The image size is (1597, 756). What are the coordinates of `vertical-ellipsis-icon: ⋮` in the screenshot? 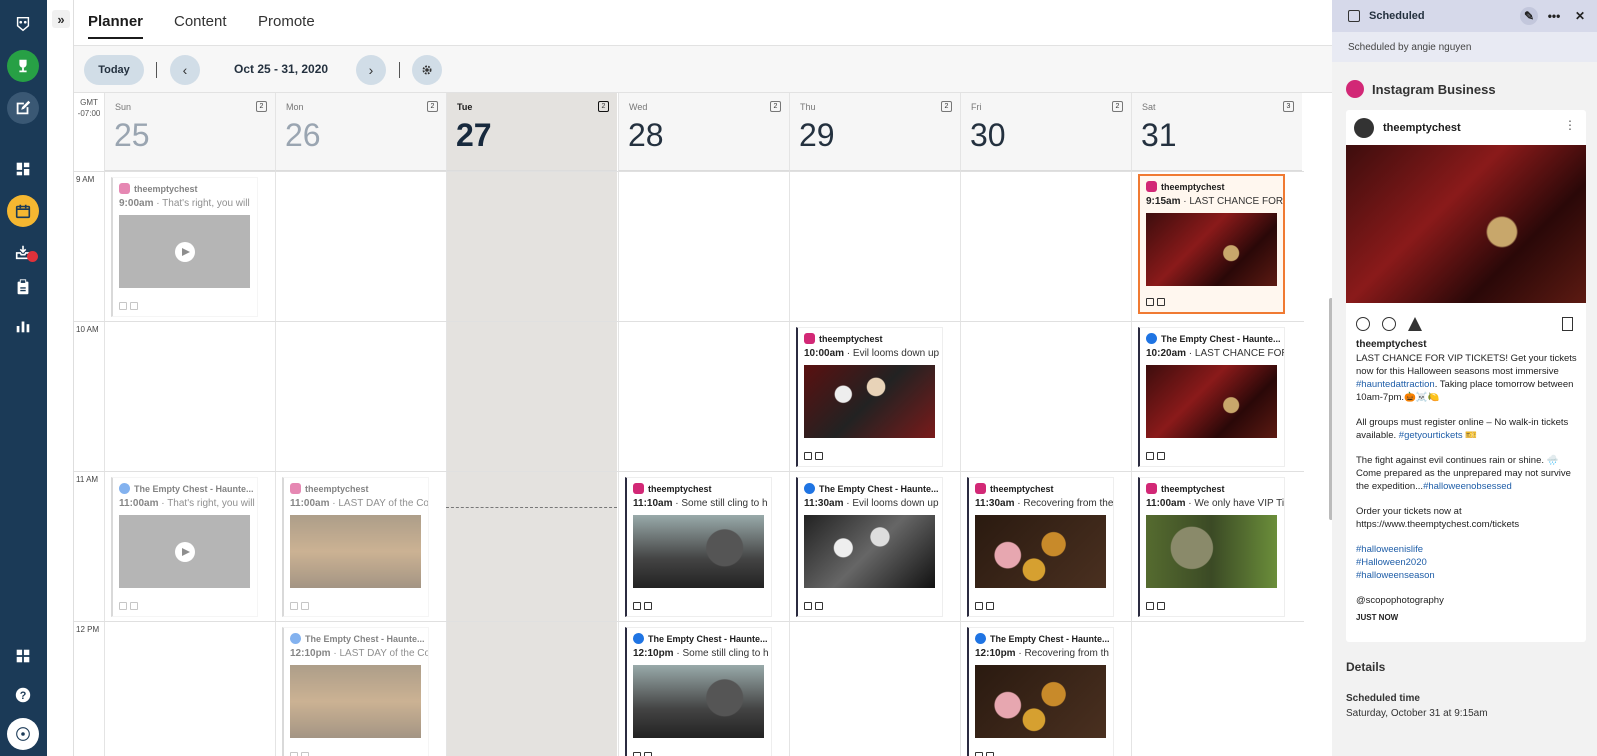 It's located at (1570, 125).